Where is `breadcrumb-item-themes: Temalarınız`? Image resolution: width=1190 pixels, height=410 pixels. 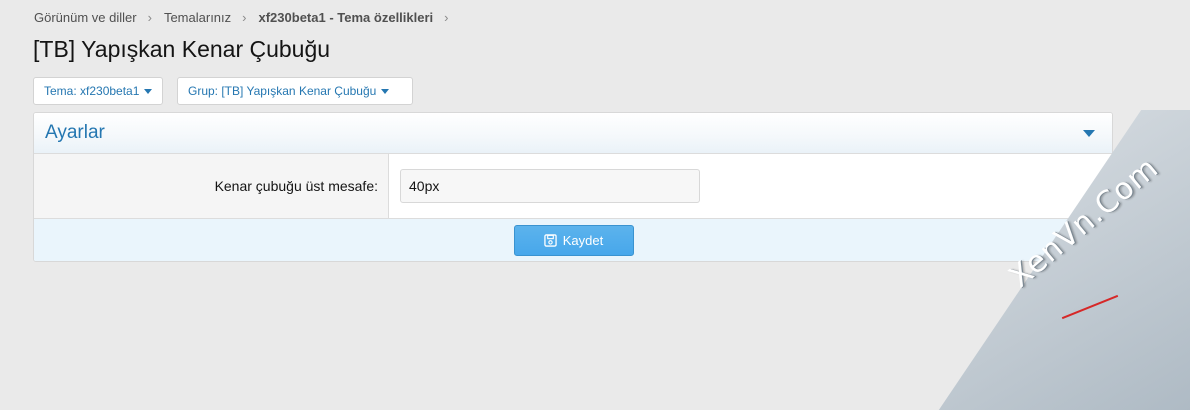 breadcrumb-item-themes: Temalarınız is located at coordinates (197, 17).